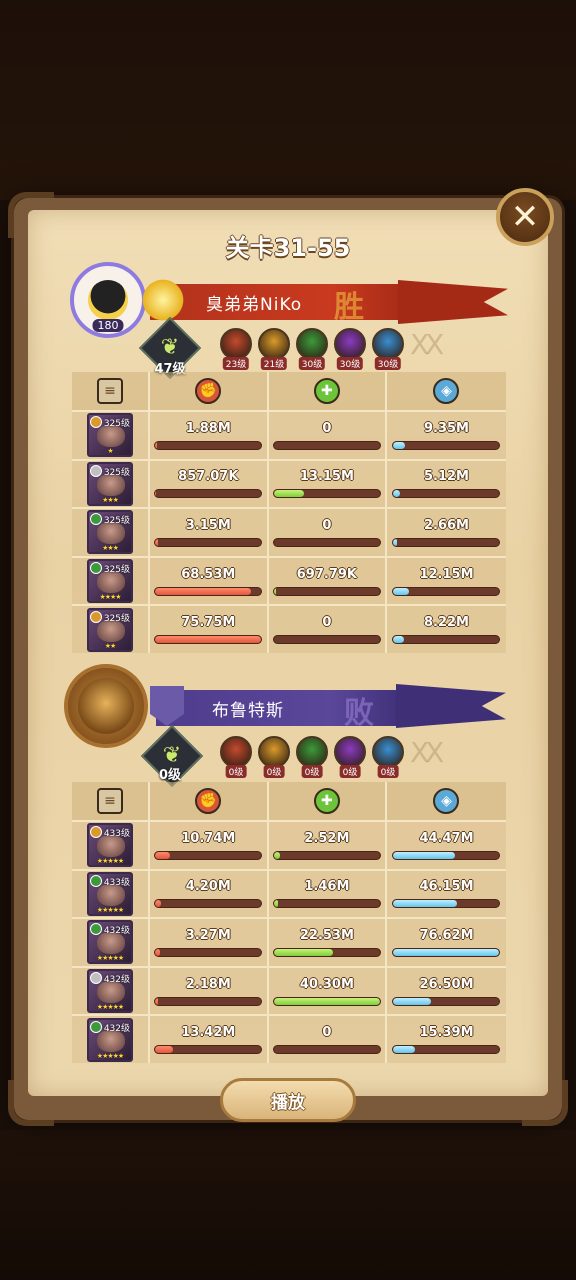  I want to click on hero-cell: 433级 ★★★★★, so click(111, 845).